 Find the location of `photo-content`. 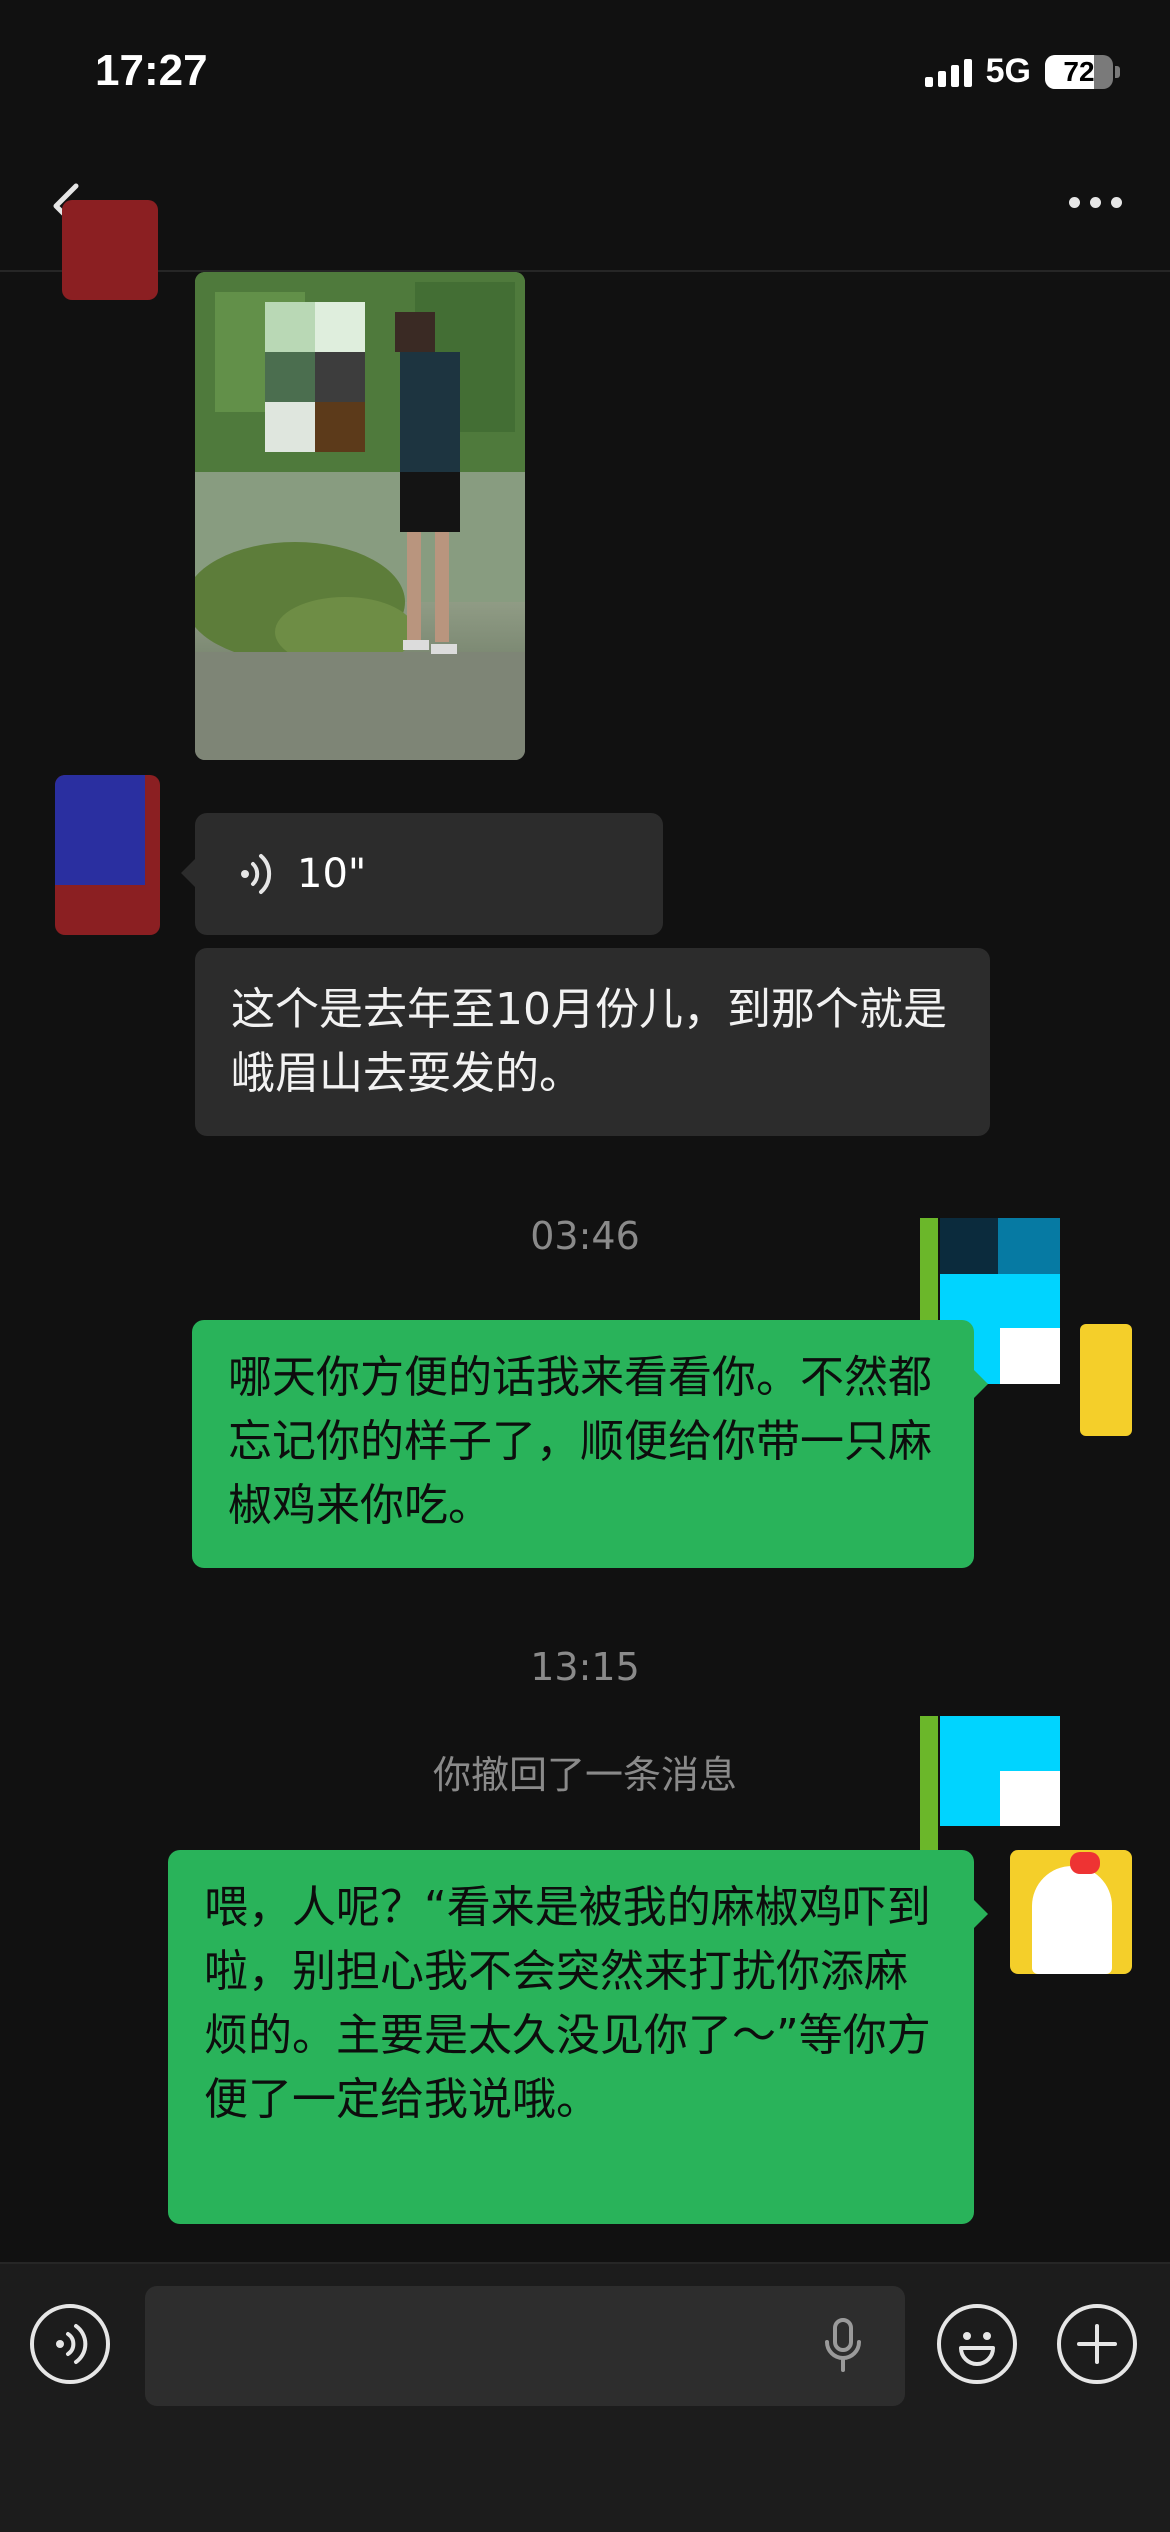

photo-content is located at coordinates (360, 516).